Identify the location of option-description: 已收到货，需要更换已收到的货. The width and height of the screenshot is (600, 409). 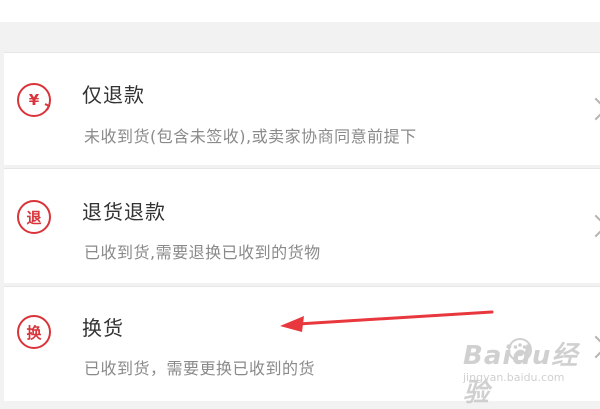
(200, 368).